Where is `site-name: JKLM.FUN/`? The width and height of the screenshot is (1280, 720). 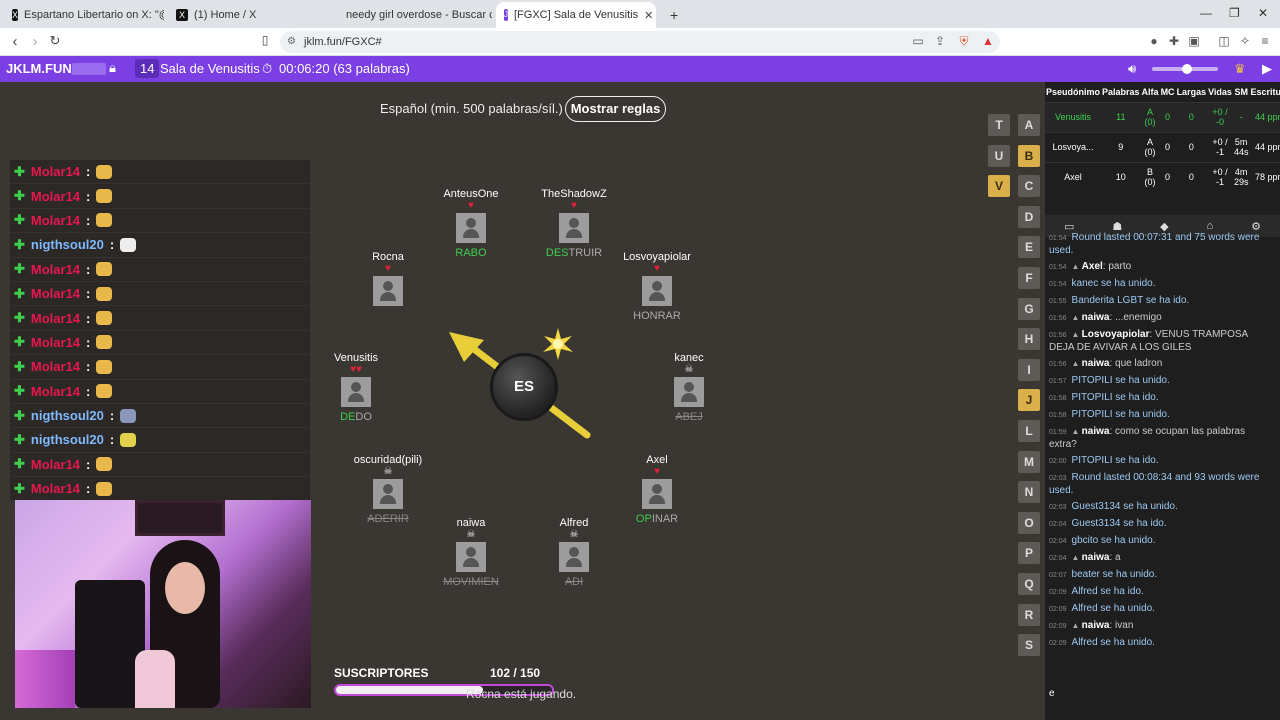 site-name: JKLM.FUN/ is located at coordinates (40, 68).